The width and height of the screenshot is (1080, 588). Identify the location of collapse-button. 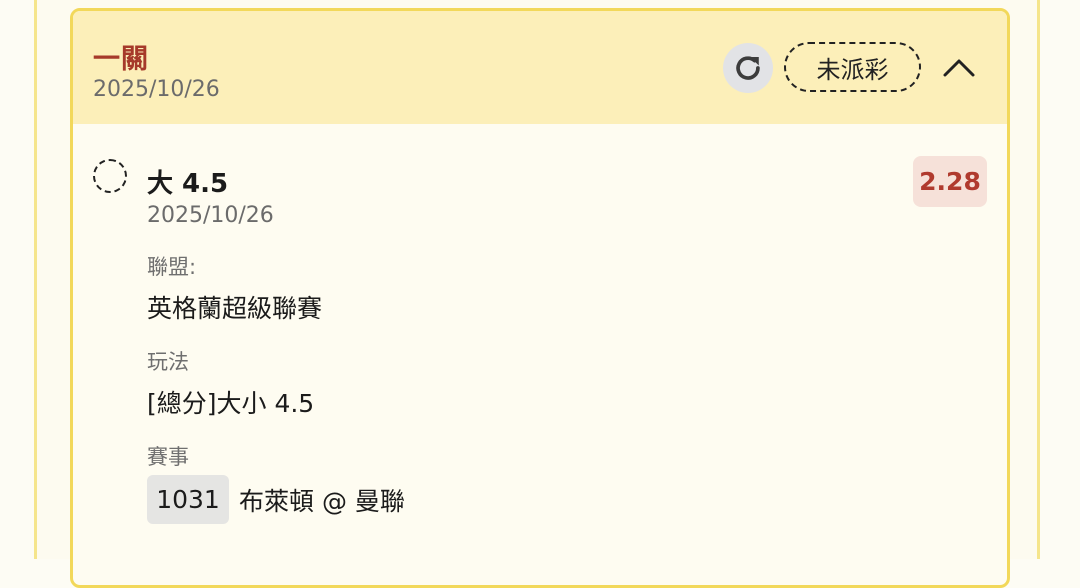
(959, 67).